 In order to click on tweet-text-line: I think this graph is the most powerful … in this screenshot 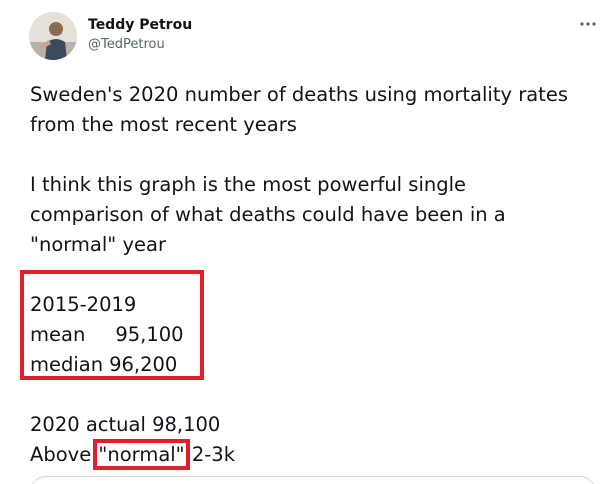, I will do `click(248, 184)`.